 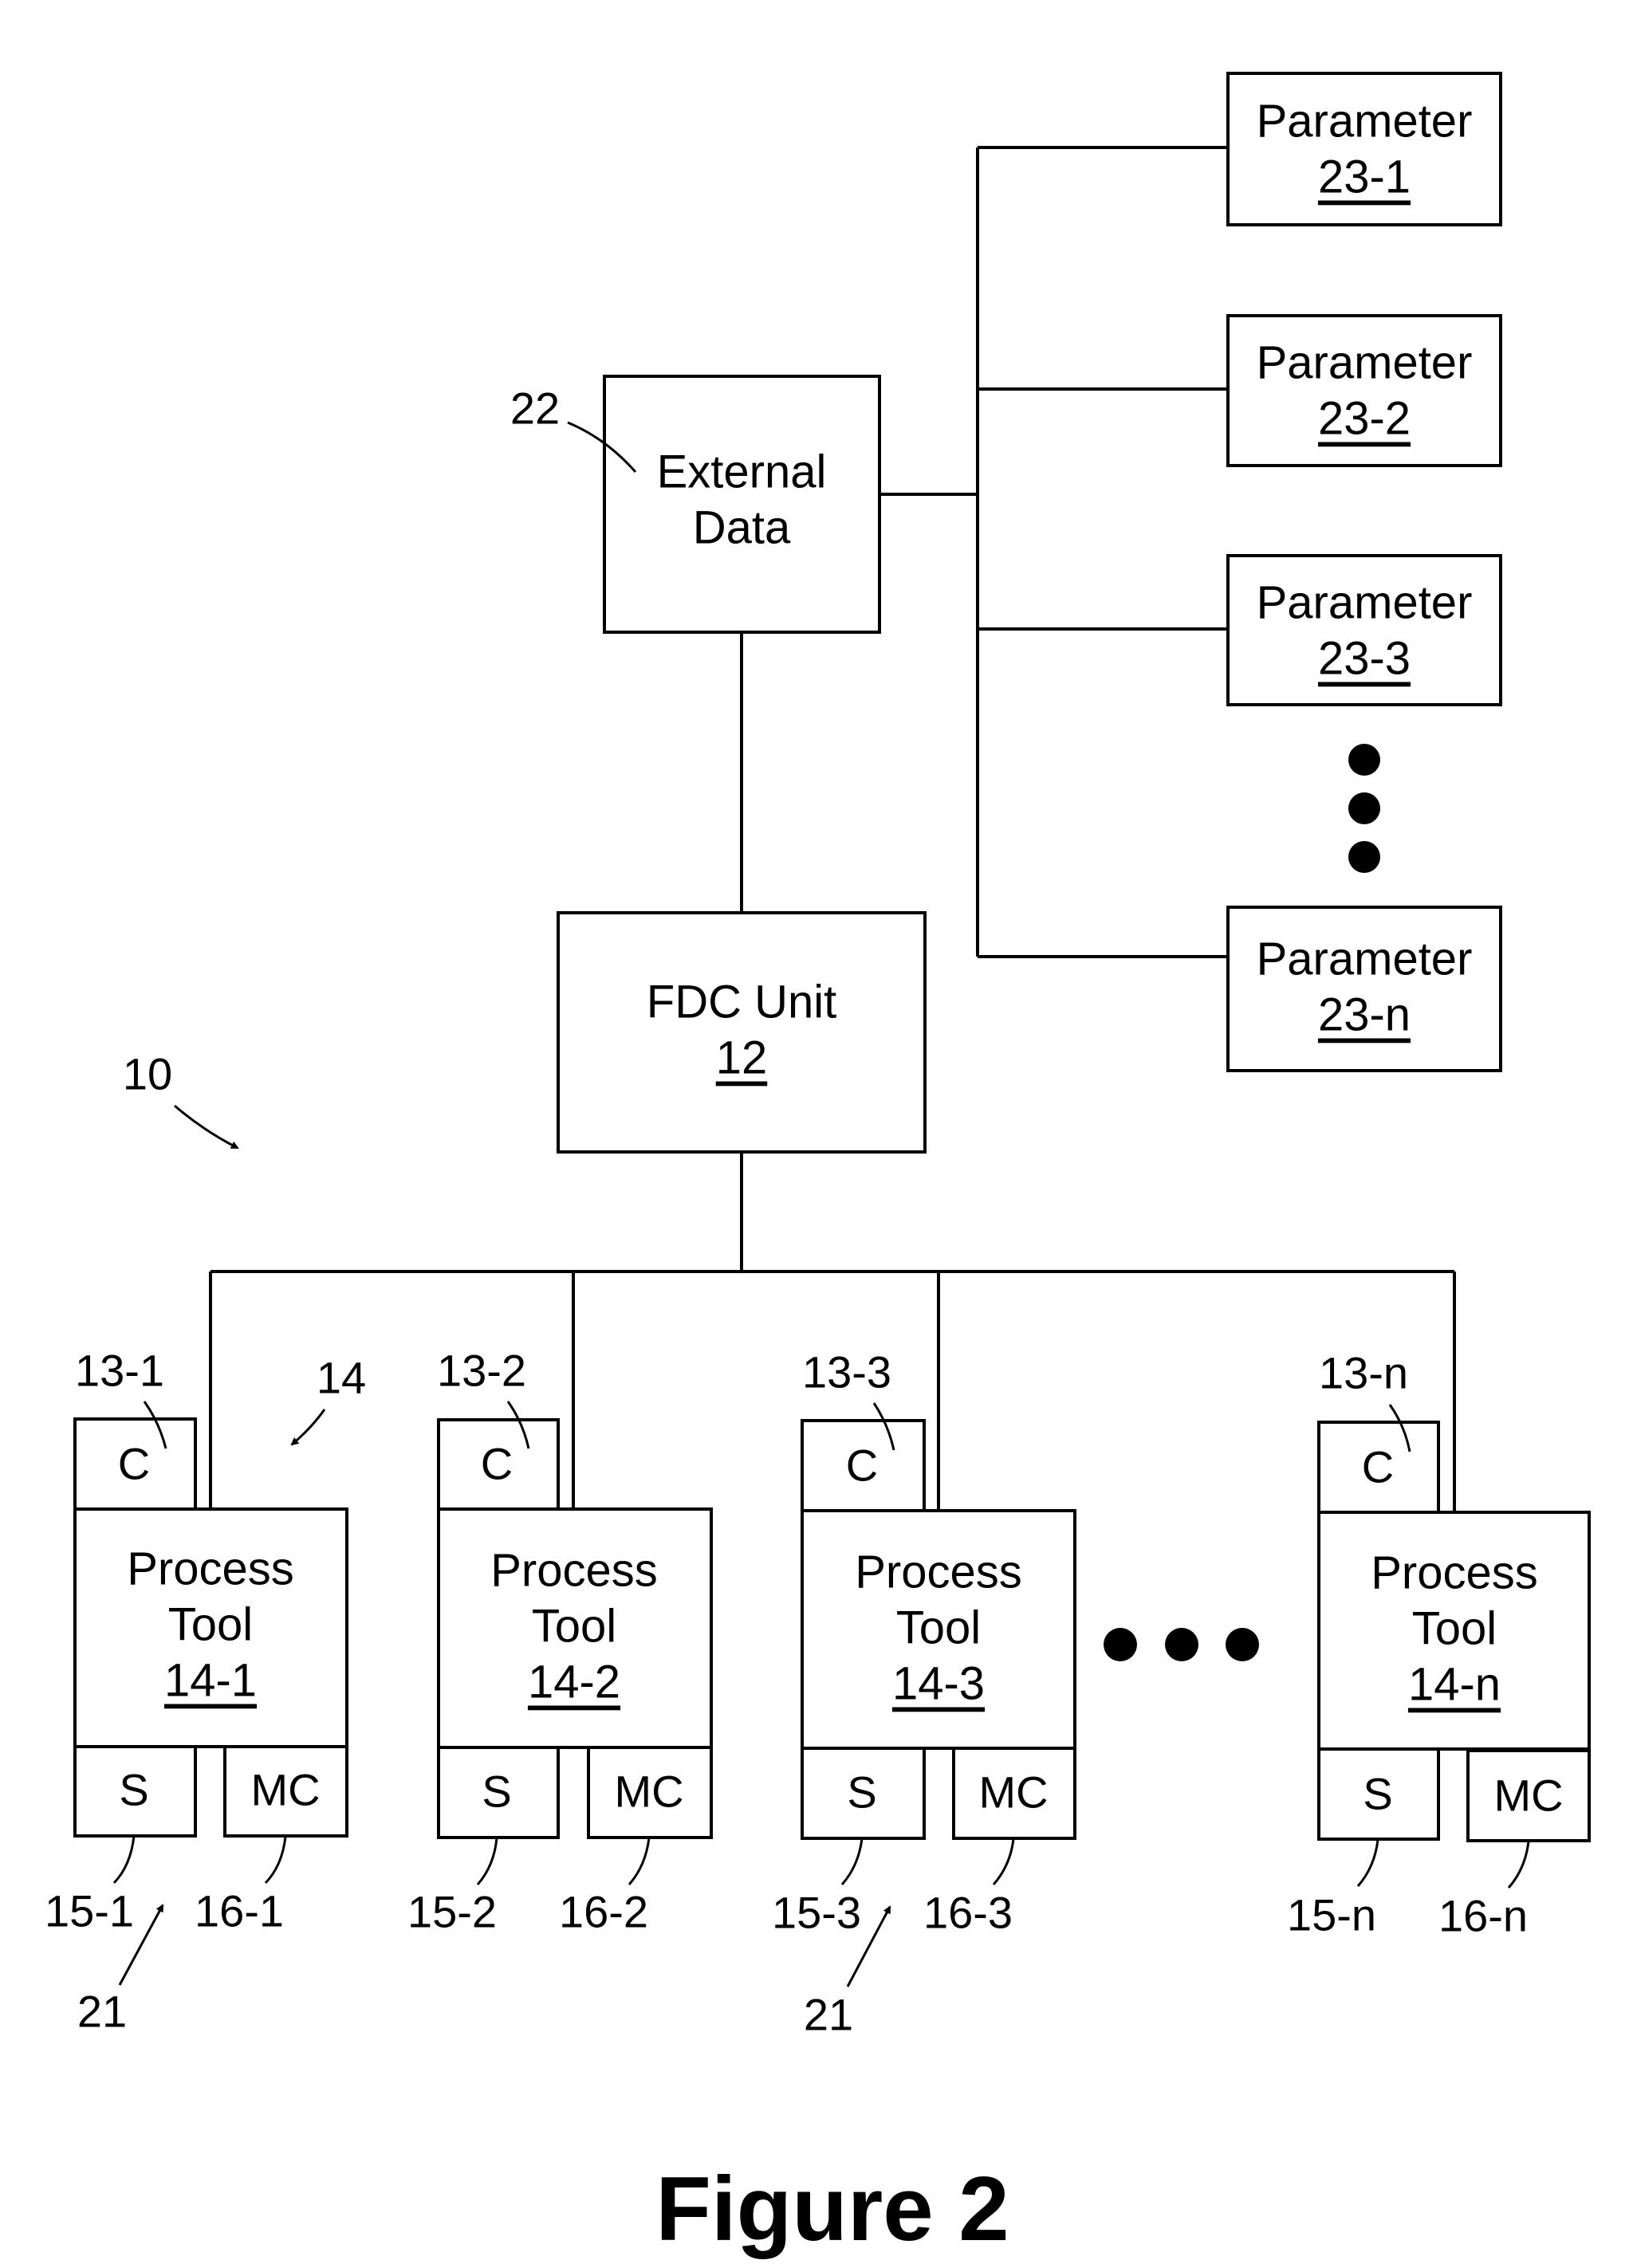 What do you see at coordinates (119, 1371) in the screenshot?
I see `controller-ref-label: 13-1` at bounding box center [119, 1371].